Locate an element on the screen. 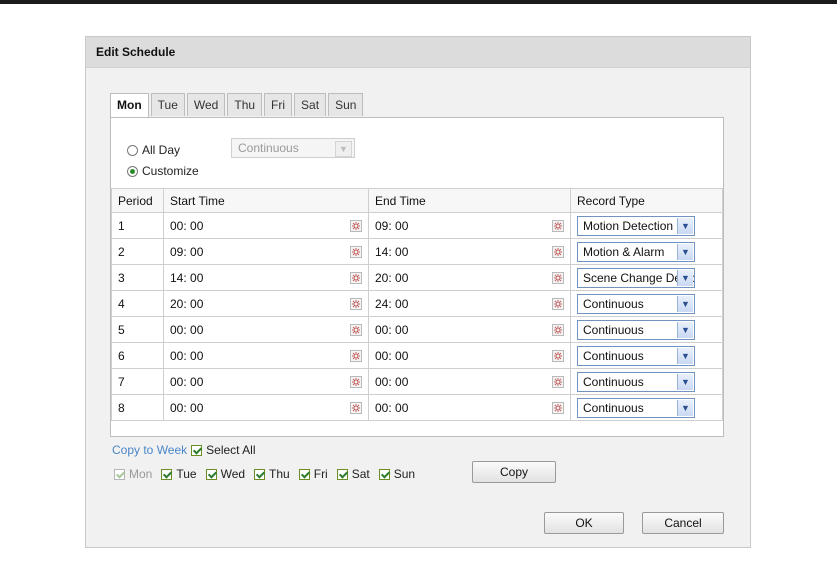  end-time-value: 14: 00 is located at coordinates (392, 251).